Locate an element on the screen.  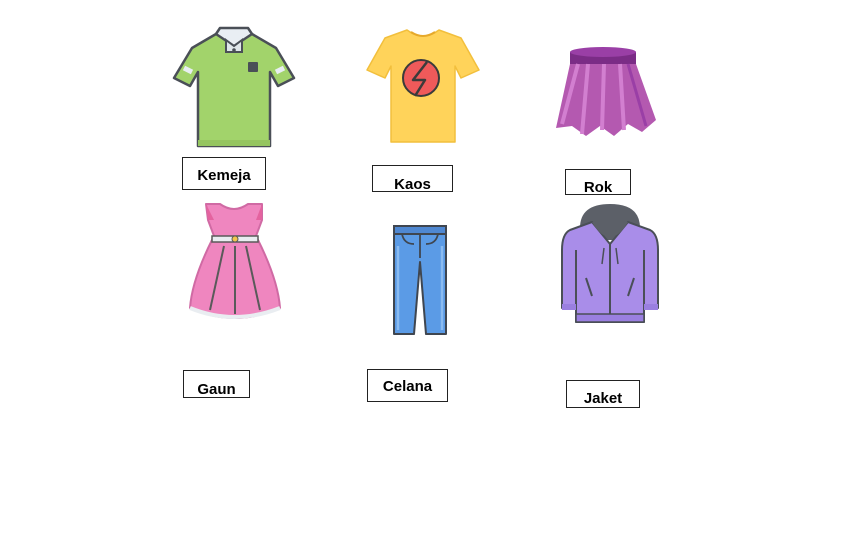
dress-icon is located at coordinates (235, 261).